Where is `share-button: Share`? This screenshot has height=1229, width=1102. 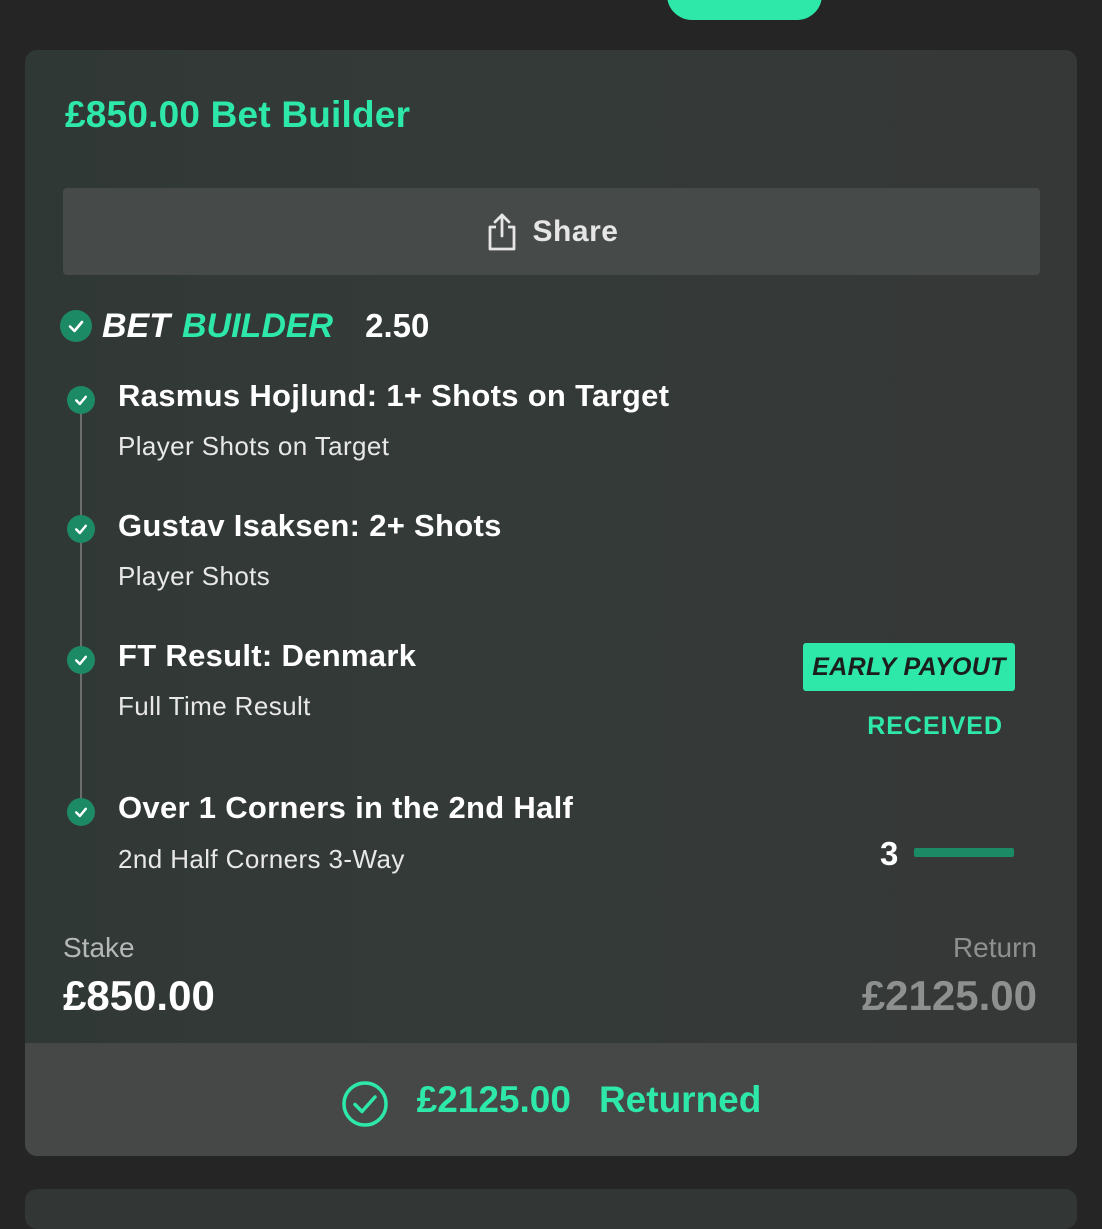 share-button: Share is located at coordinates (551, 231).